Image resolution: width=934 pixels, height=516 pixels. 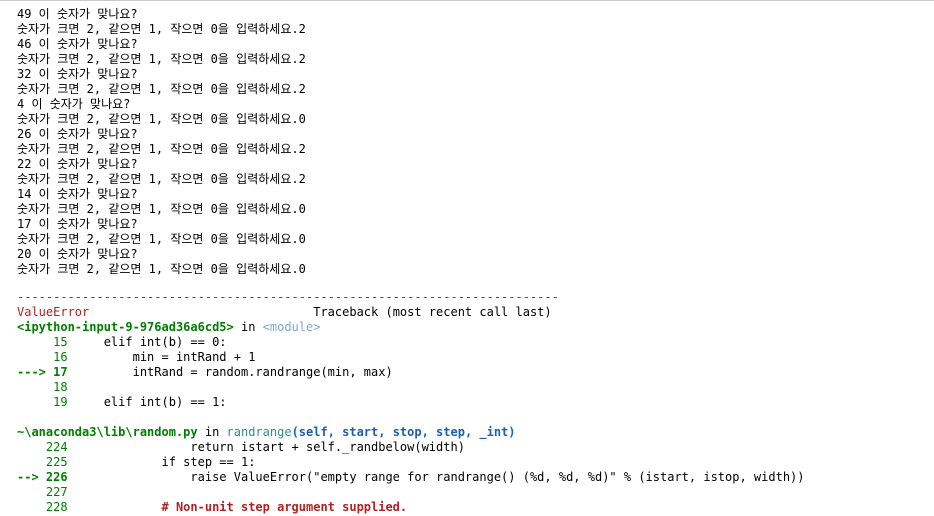 What do you see at coordinates (42, 387) in the screenshot?
I see `line-number: 18` at bounding box center [42, 387].